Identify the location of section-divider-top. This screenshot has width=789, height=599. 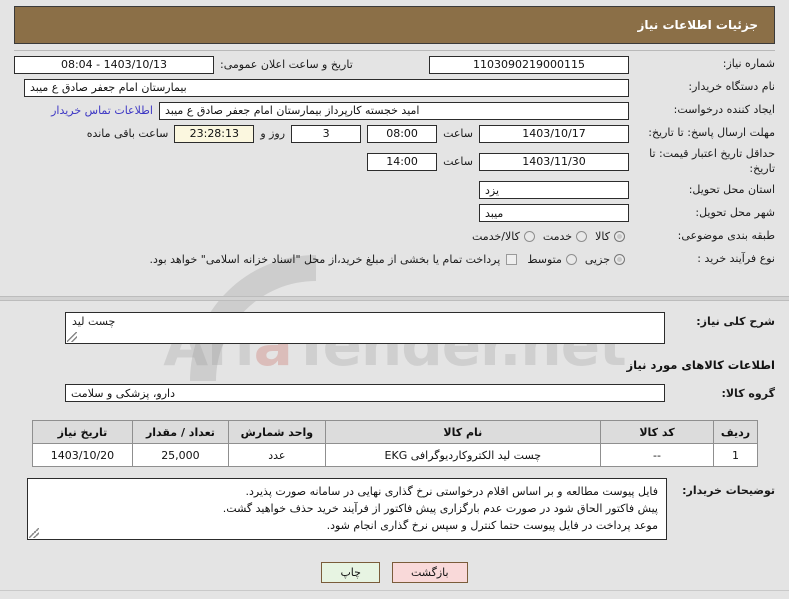
(394, 298).